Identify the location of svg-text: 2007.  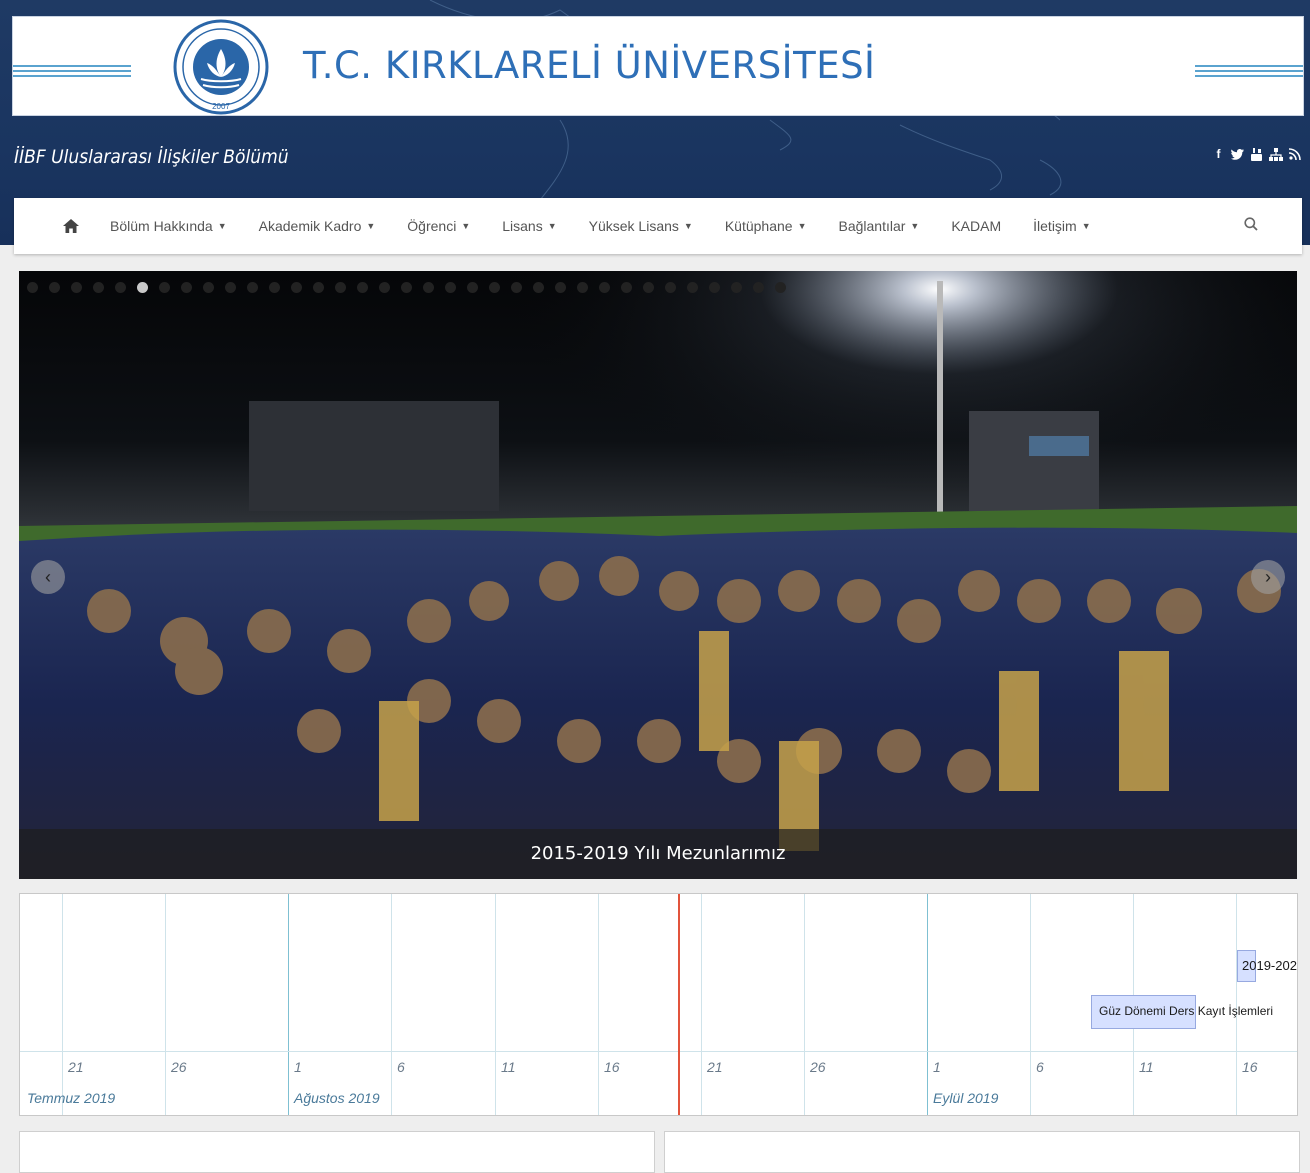
(221, 106).